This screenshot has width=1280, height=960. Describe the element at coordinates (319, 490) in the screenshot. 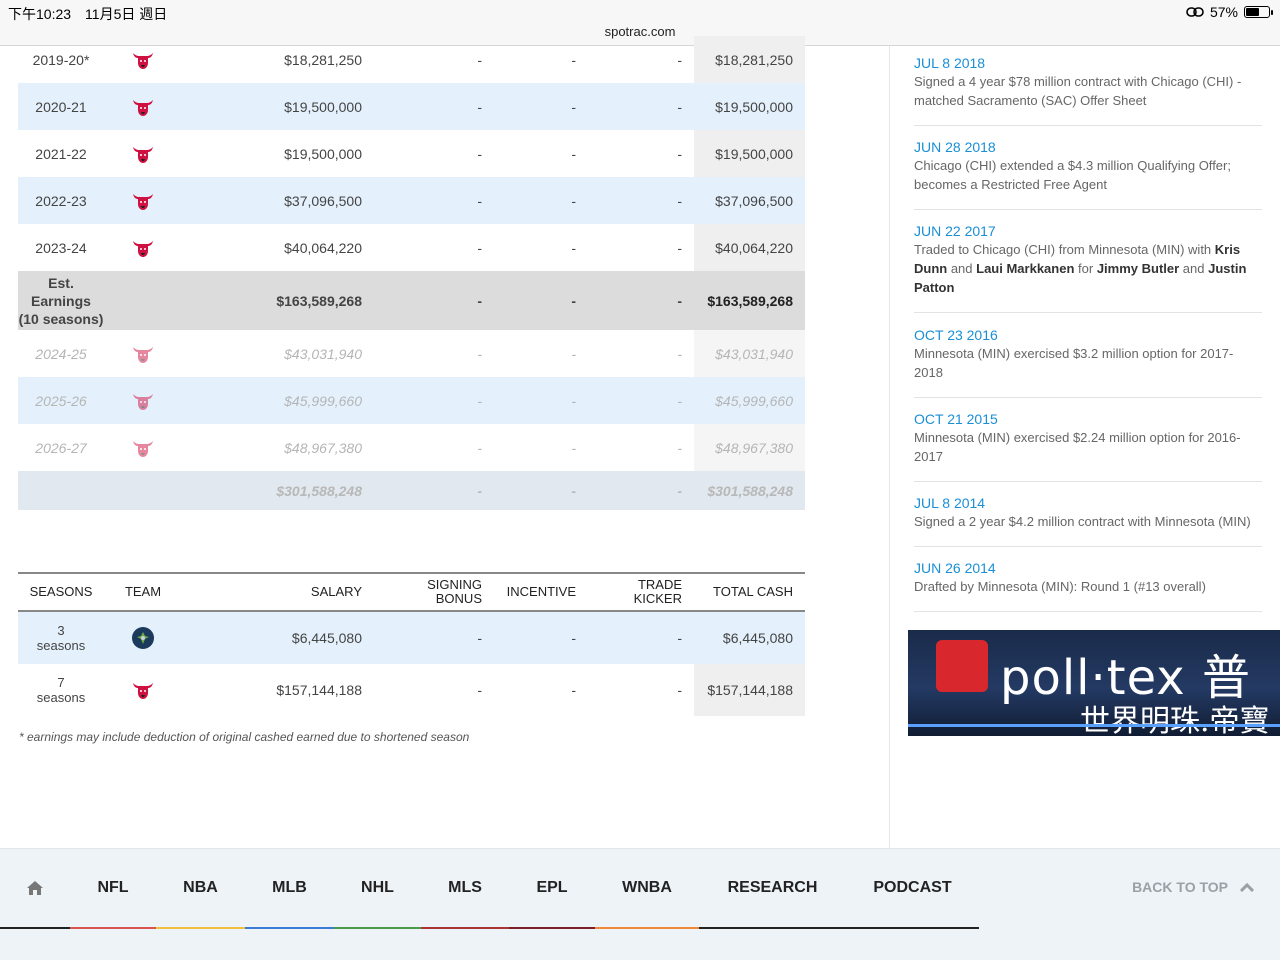

I see `salary-cell: $301,588,248` at that location.